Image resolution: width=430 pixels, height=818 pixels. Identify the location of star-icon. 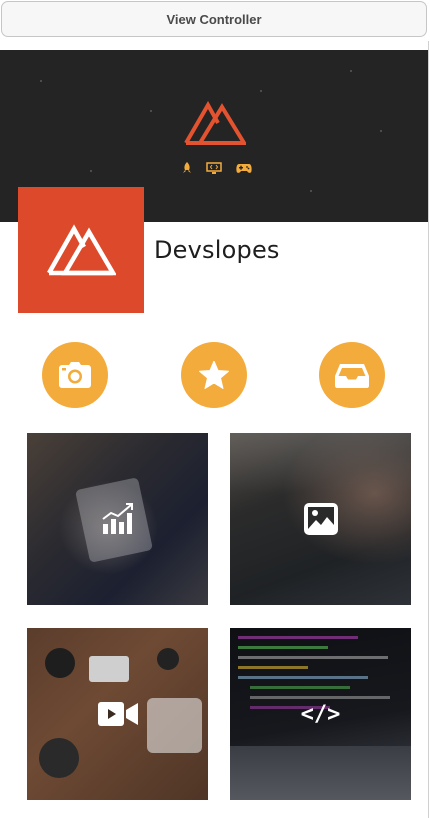
(214, 375).